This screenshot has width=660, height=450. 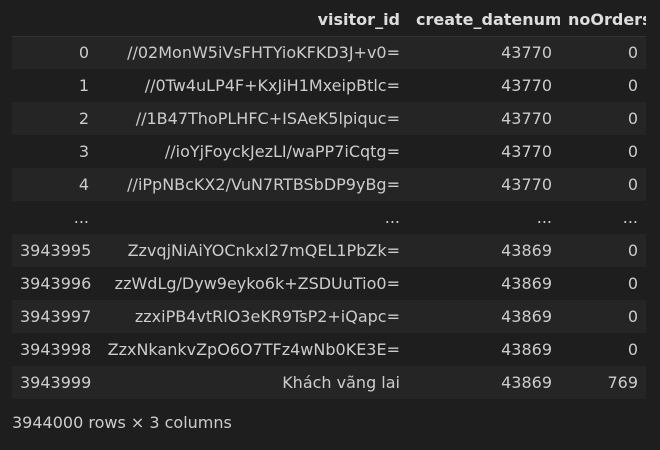 What do you see at coordinates (341, 382) in the screenshot?
I see `visitor-id-cell: Khách vãng lai` at bounding box center [341, 382].